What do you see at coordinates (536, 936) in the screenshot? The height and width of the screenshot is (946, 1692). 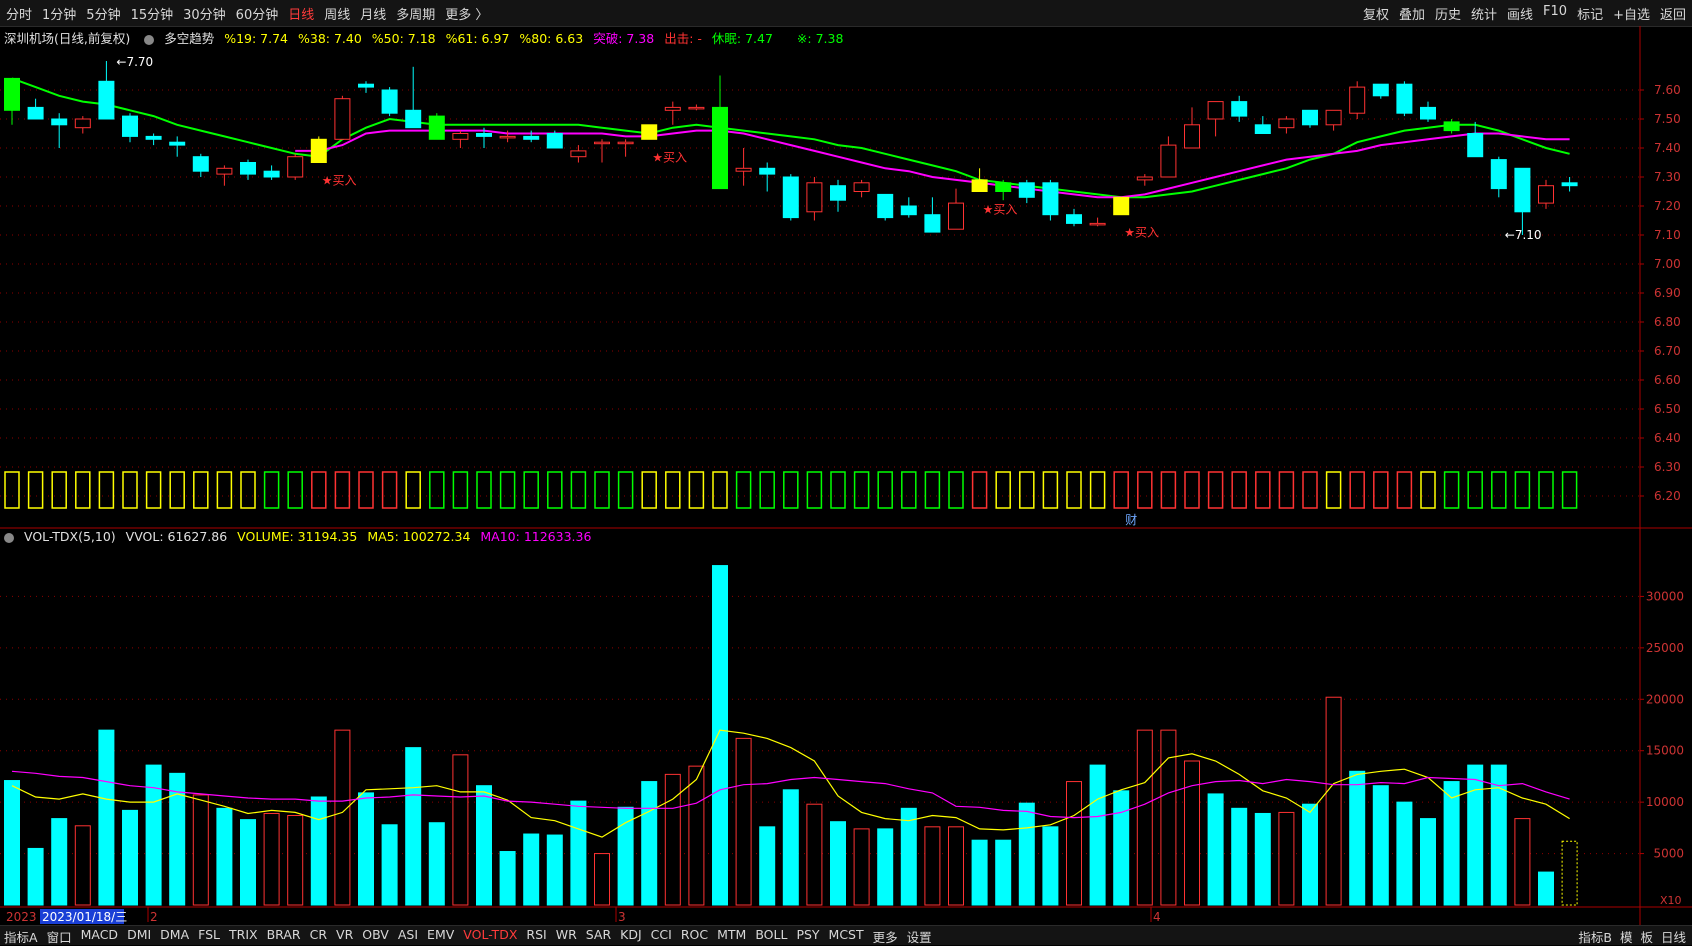 I see `indicator-tab-14: RSI` at bounding box center [536, 936].